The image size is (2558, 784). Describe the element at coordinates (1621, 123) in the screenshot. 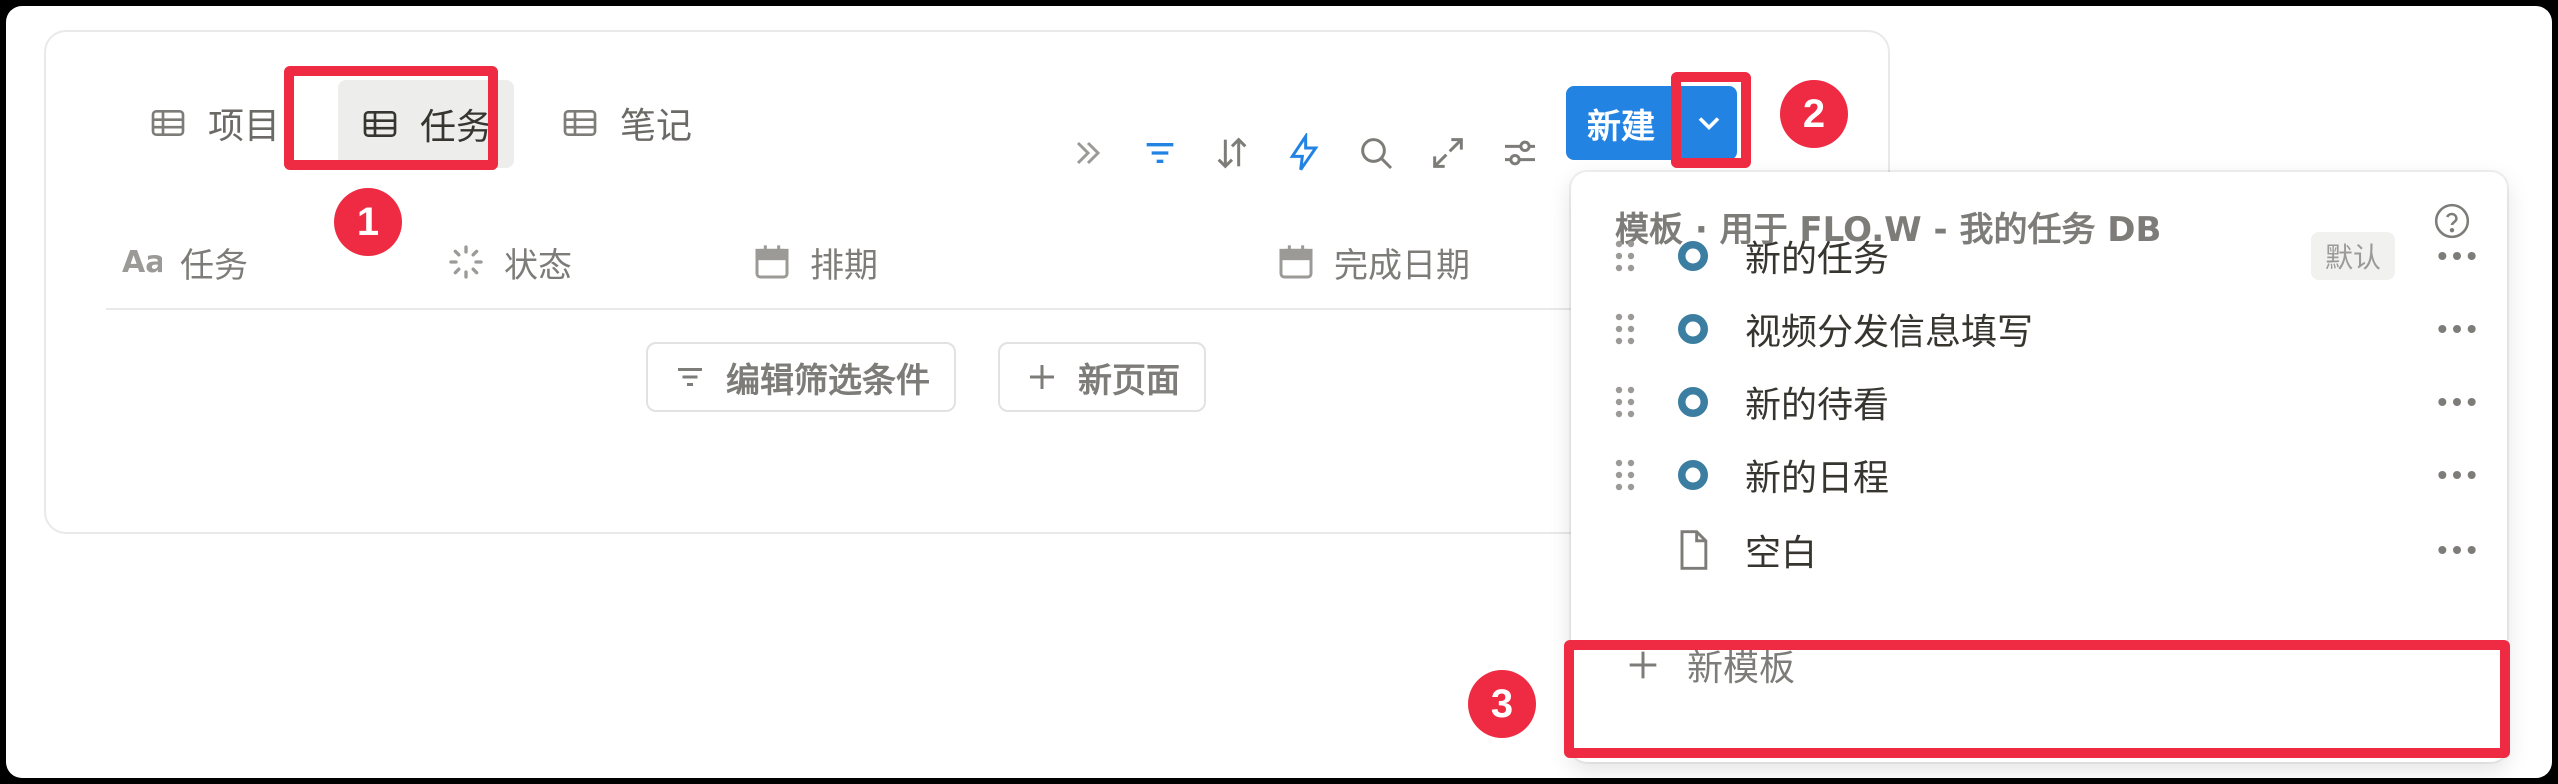

I see `new-button: 新建` at that location.